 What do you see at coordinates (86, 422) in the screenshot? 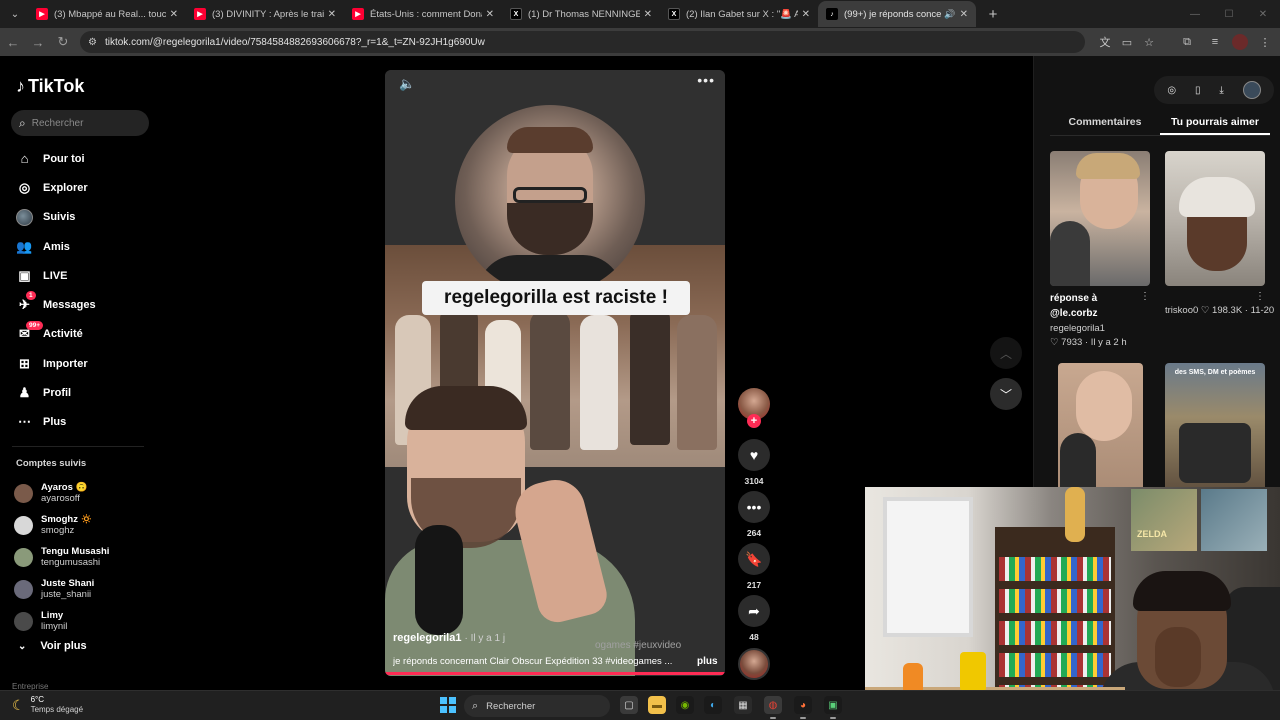
I see `nav-item-plus: ⋯ Plus` at bounding box center [86, 422].